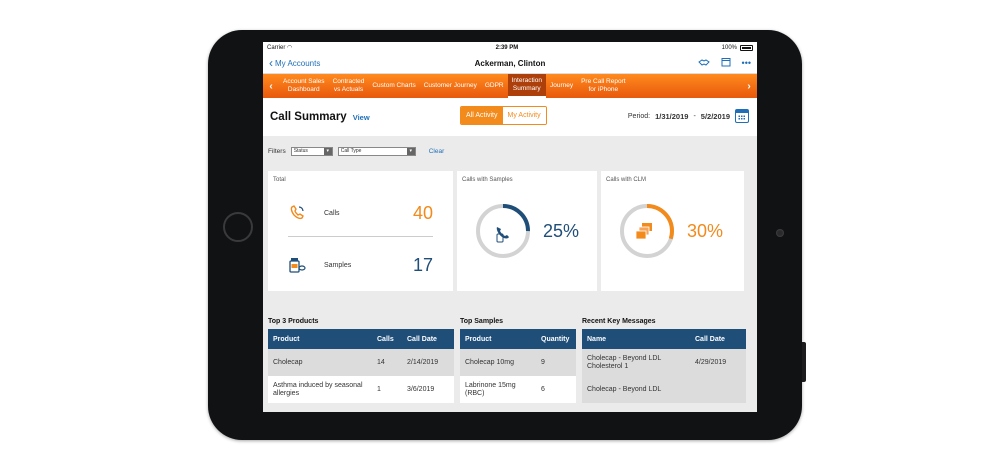  I want to click on table-cell, so click(718, 389).